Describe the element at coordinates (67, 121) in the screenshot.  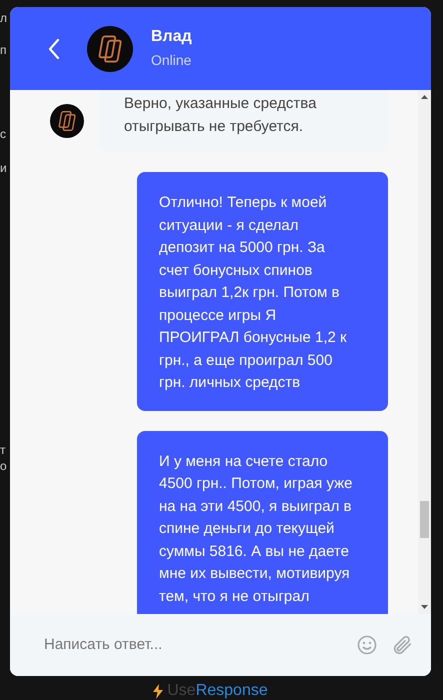
I see `avatar-icon` at that location.